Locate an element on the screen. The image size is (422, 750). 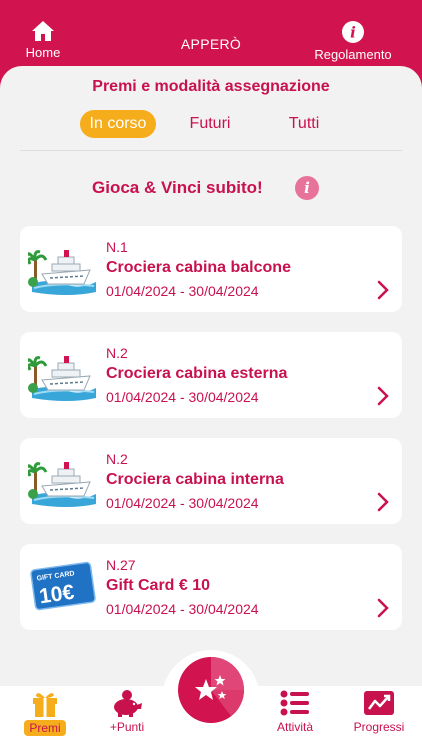
tab-futuri: Futuri is located at coordinates (210, 124).